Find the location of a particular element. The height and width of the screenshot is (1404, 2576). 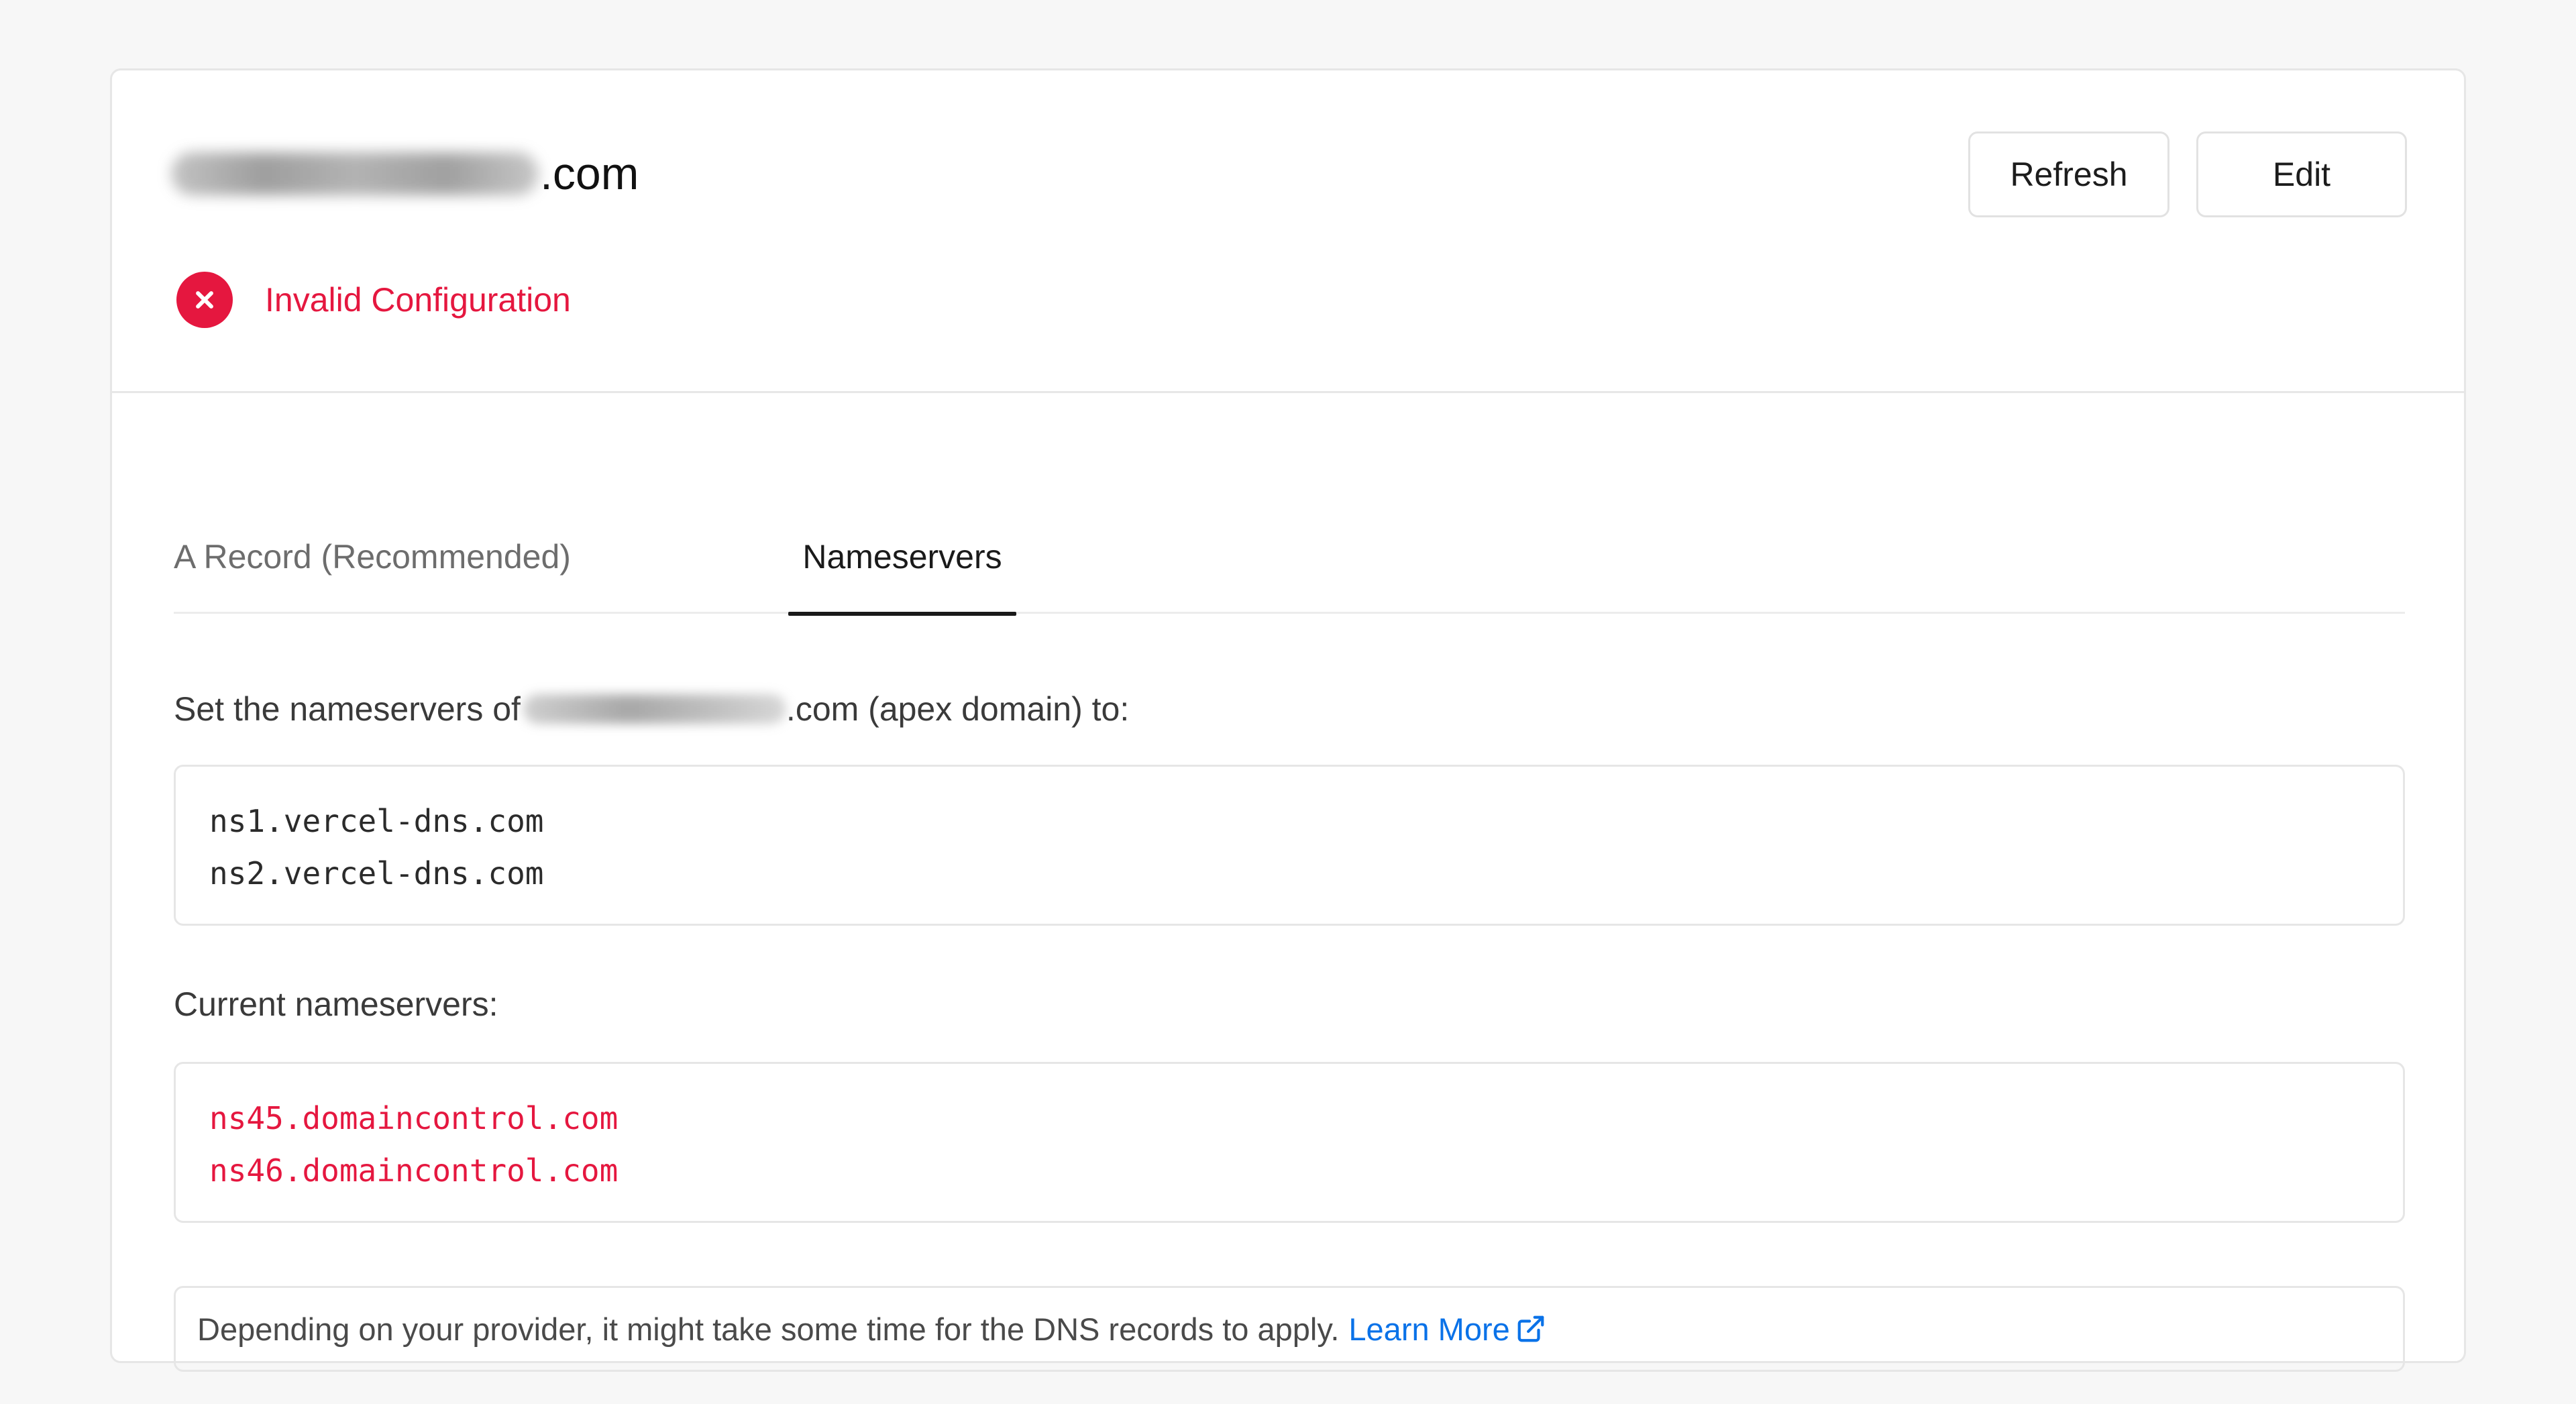

refresh-button: Refresh is located at coordinates (2068, 174).